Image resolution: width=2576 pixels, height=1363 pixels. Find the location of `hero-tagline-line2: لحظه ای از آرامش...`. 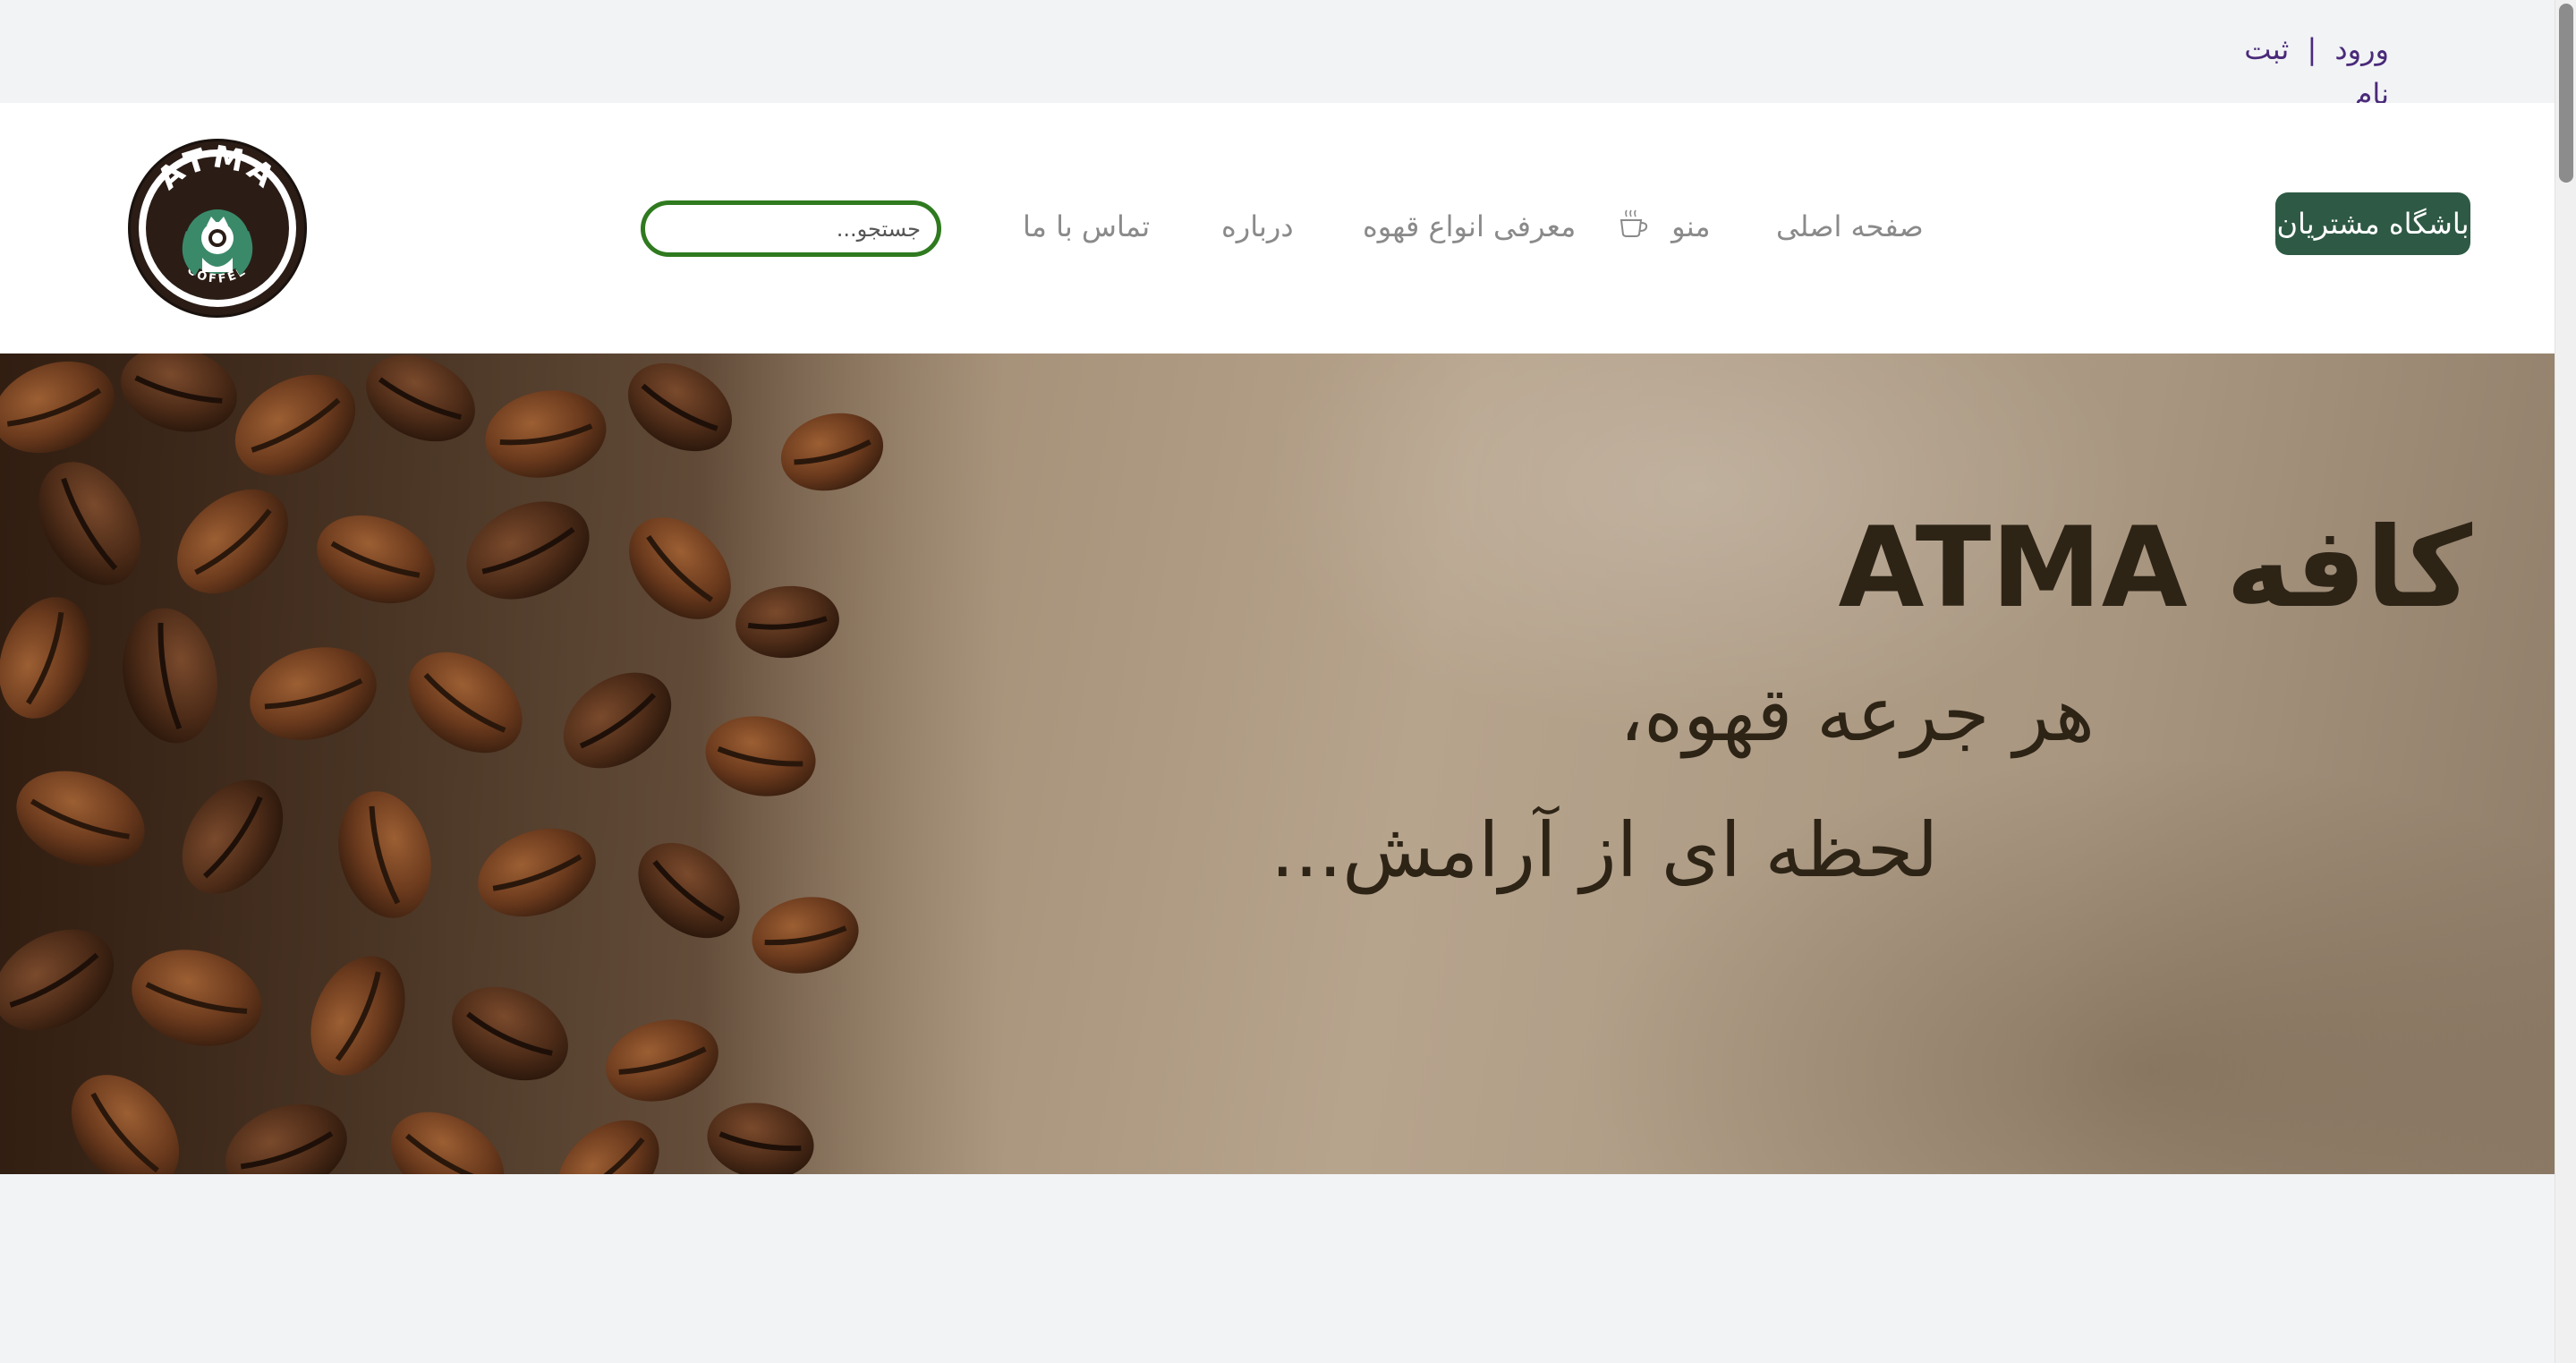

hero-tagline-line2: لحظه ای از آرامش... is located at coordinates (1605, 850).